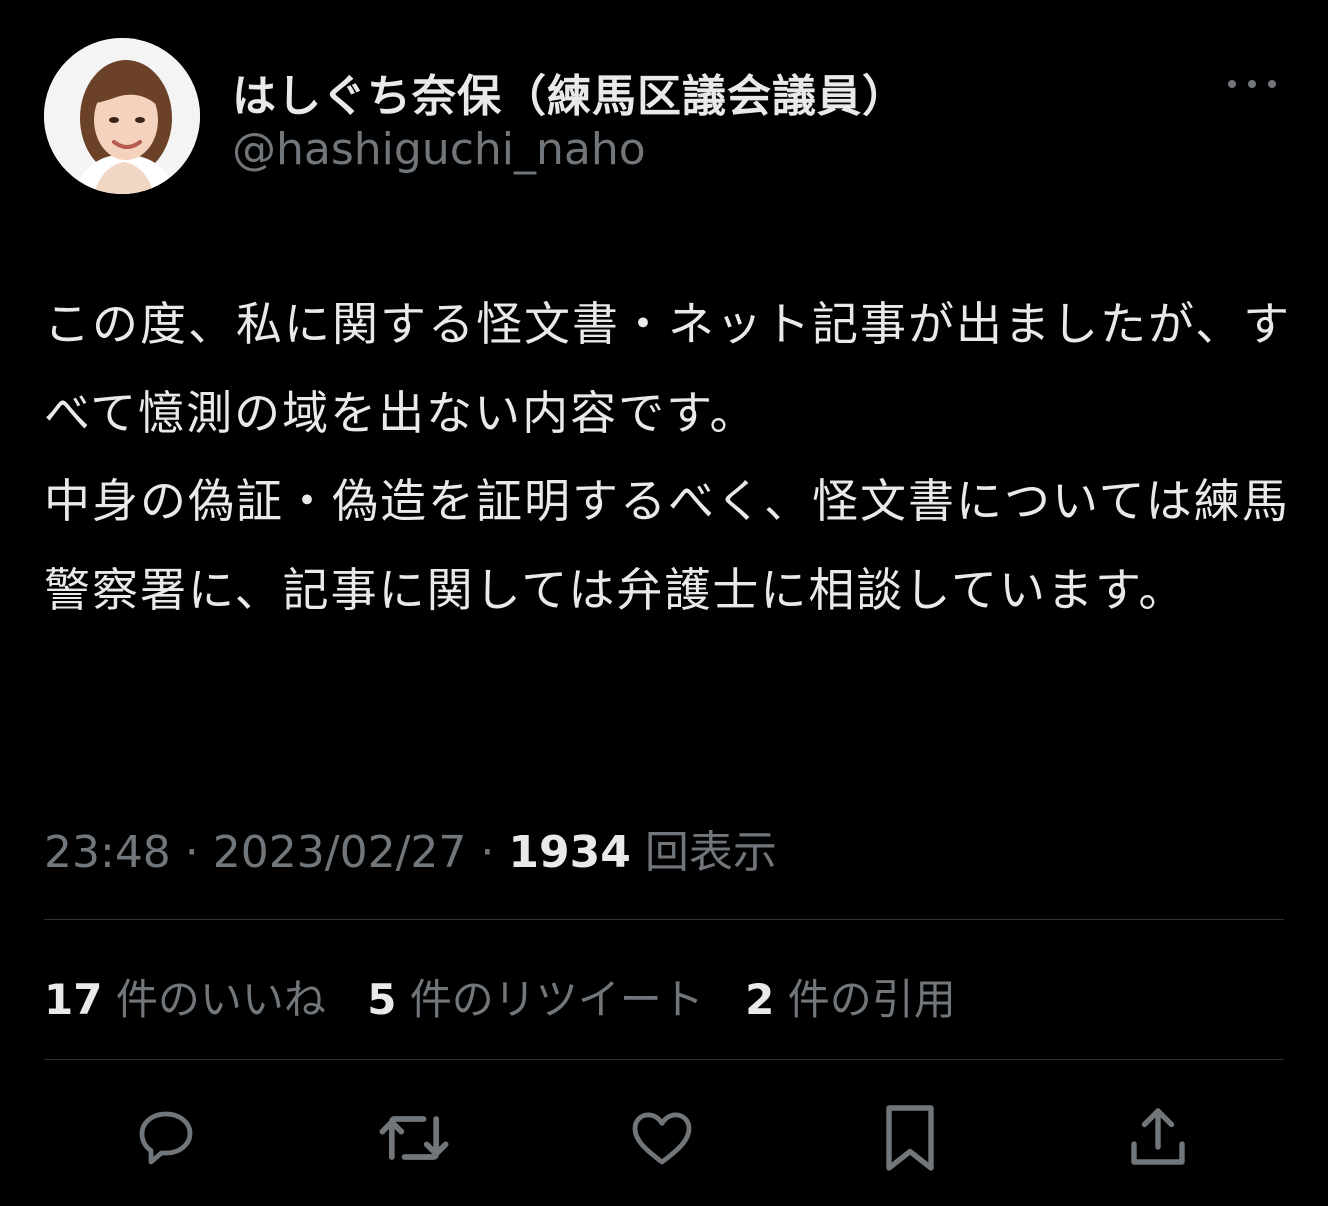 This screenshot has width=1328, height=1206. What do you see at coordinates (439, 149) in the screenshot?
I see `user-handle: @hashiguchi_naho` at bounding box center [439, 149].